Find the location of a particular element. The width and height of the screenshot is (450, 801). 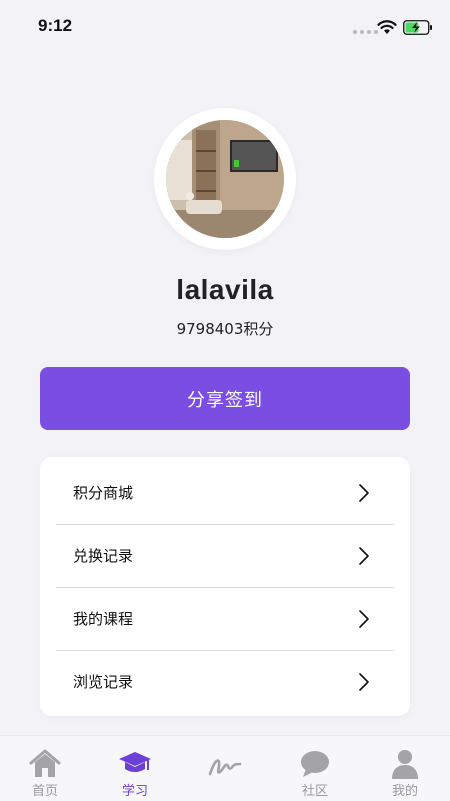

user-icon is located at coordinates (405, 764).